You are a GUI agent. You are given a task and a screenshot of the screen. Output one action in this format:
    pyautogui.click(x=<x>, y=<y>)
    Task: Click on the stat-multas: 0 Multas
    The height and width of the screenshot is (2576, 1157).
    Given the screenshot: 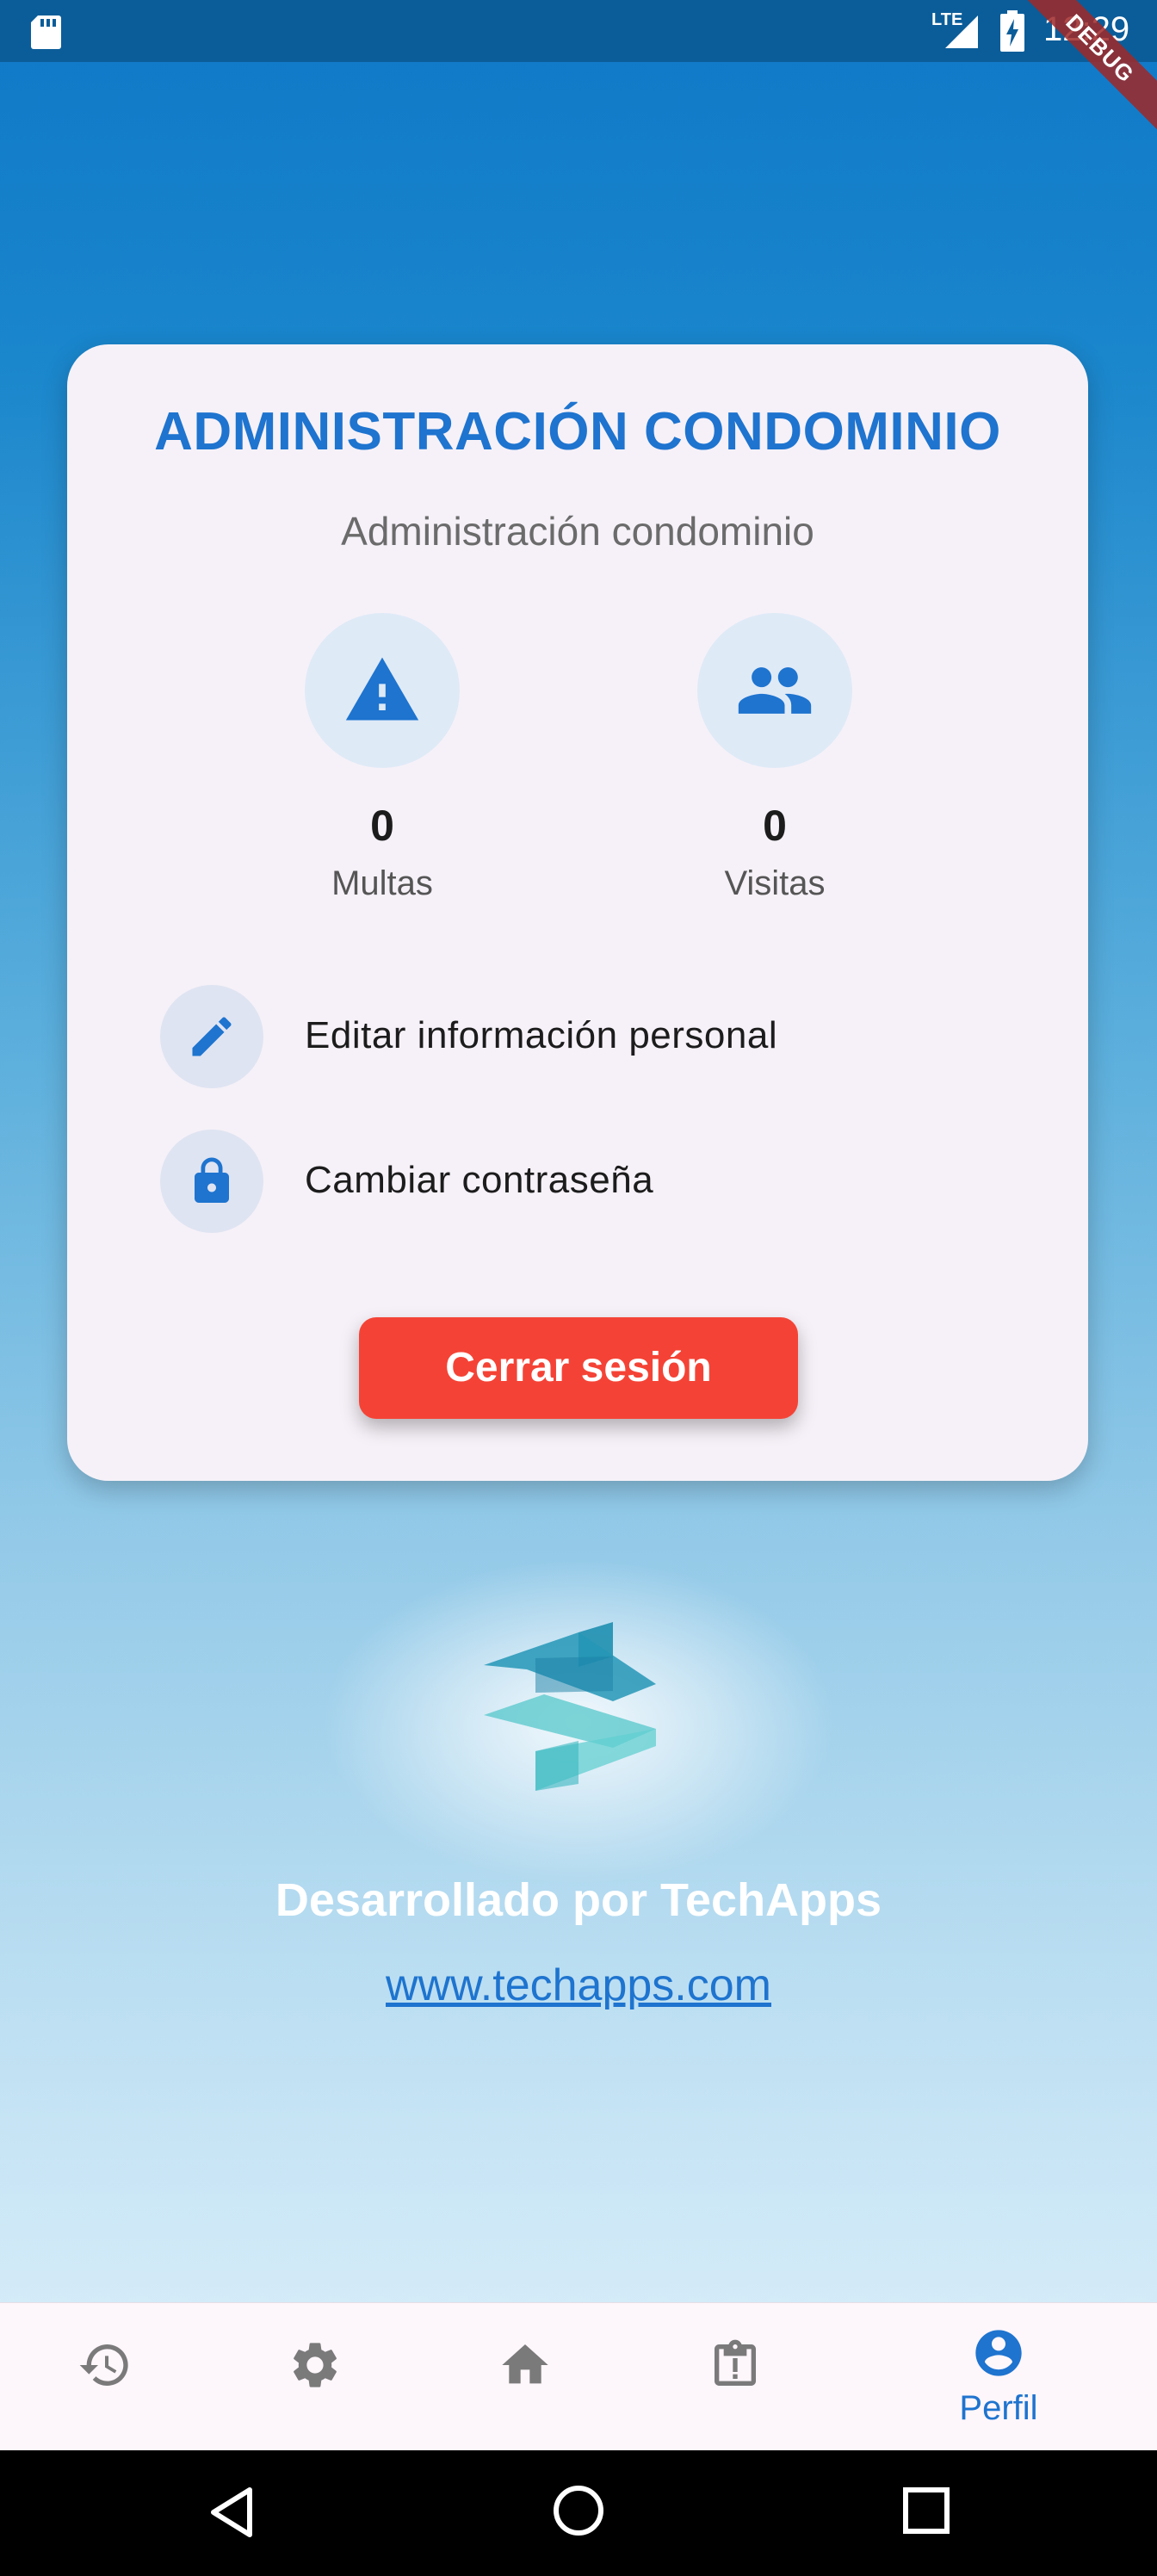 What is the action you would take?
    pyautogui.click(x=382, y=768)
    